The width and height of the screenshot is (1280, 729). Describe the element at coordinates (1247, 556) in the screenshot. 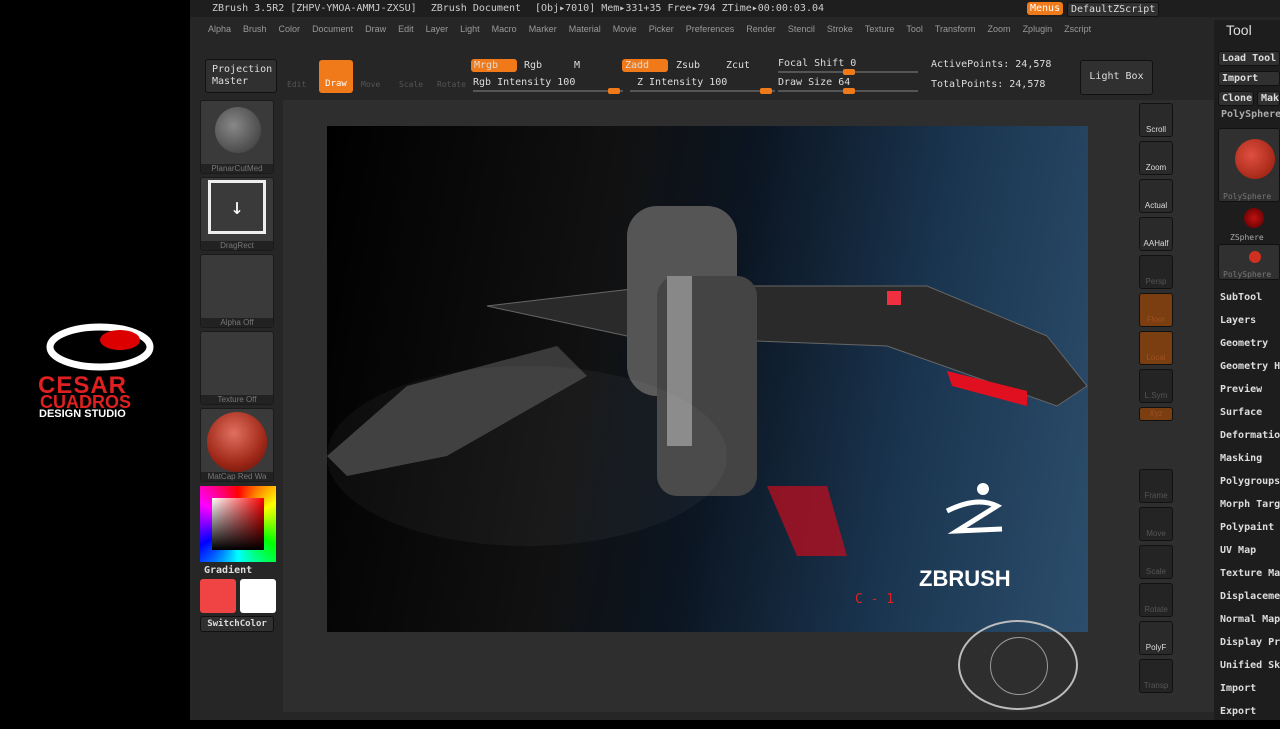

I see `subpalette-uv-map: UV Map` at that location.